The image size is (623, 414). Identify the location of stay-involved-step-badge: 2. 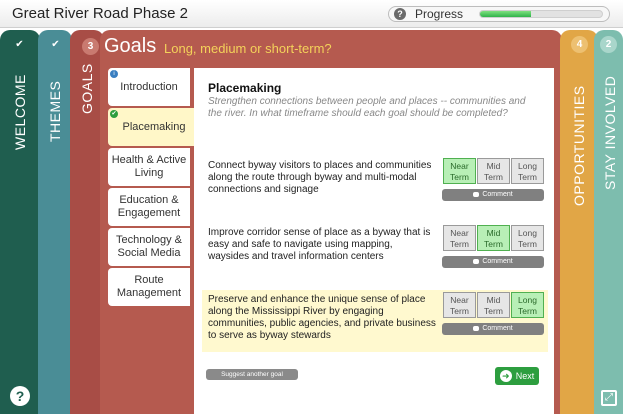
(608, 44).